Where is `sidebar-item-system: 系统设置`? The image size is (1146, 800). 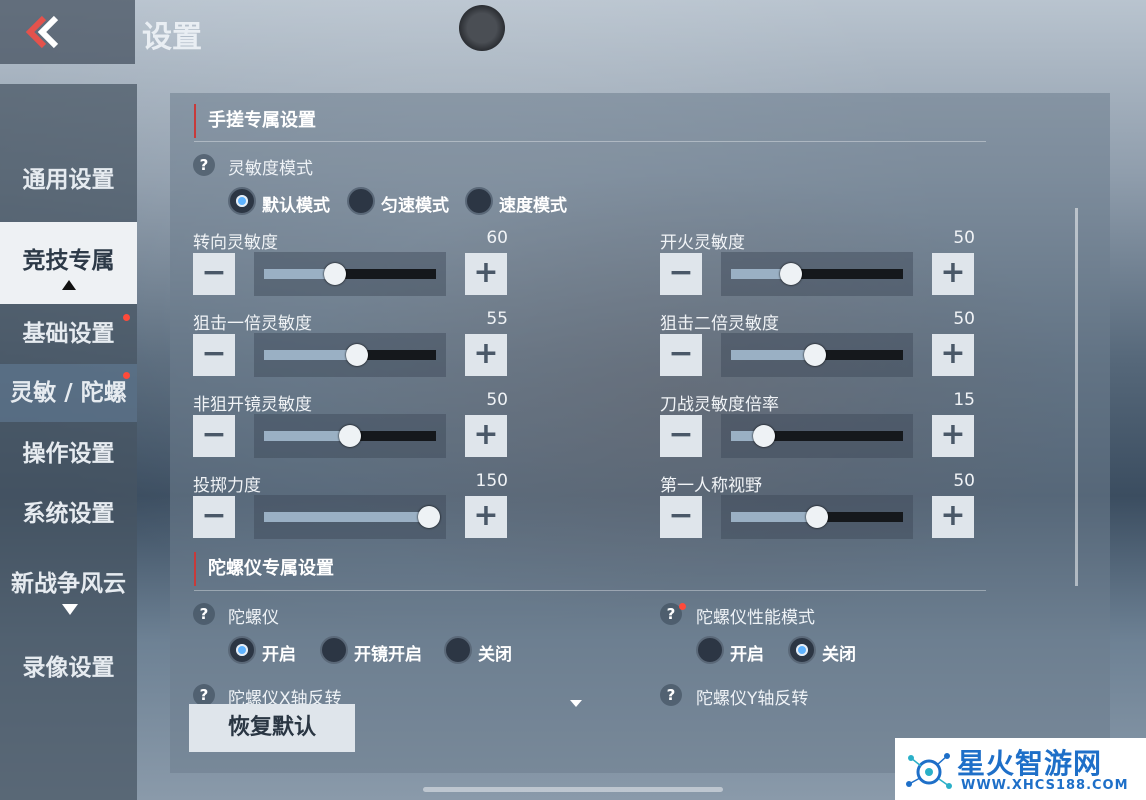 sidebar-item-system: 系统设置 is located at coordinates (68, 514).